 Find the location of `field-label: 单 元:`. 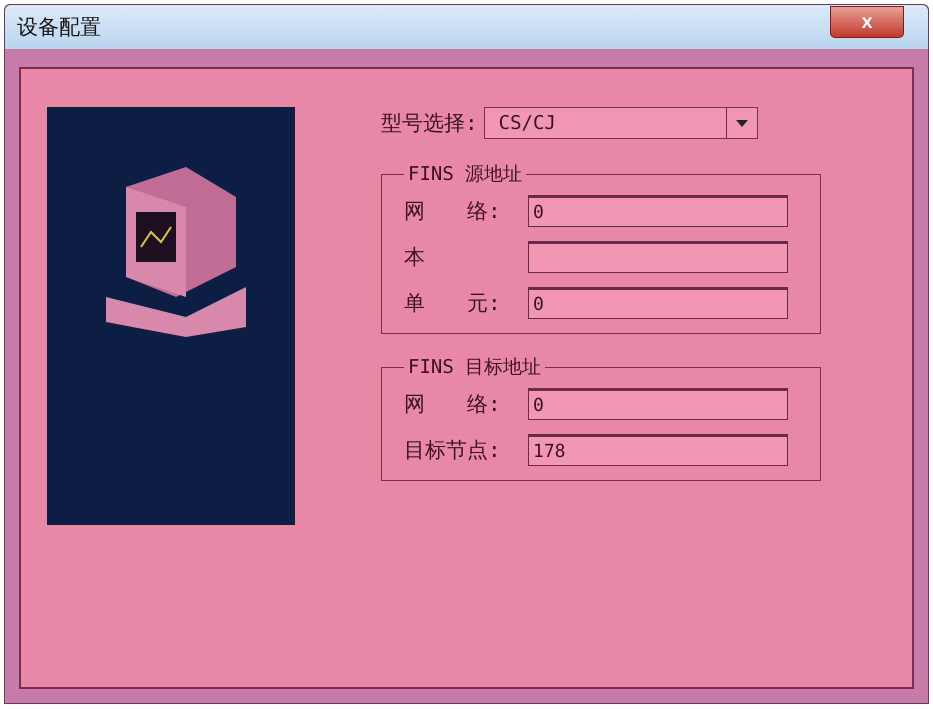

field-label: 单 元: is located at coordinates (453, 303).